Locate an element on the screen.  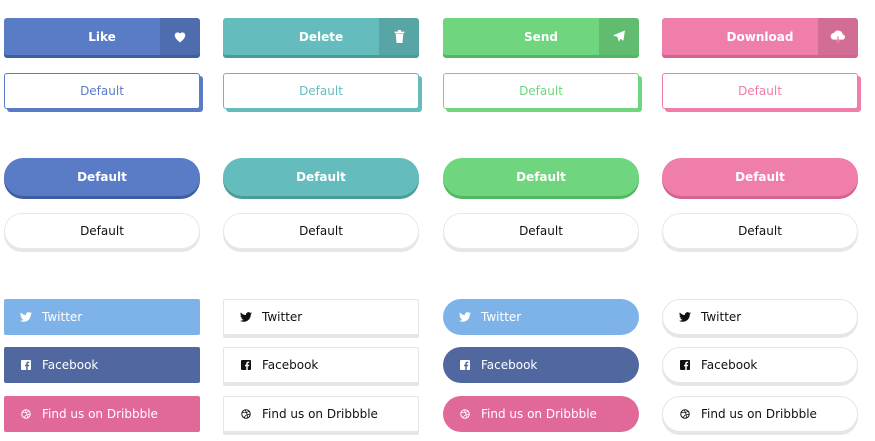
dribbble-button-solid-pill: Find us on Dribbble is located at coordinates (541, 414).